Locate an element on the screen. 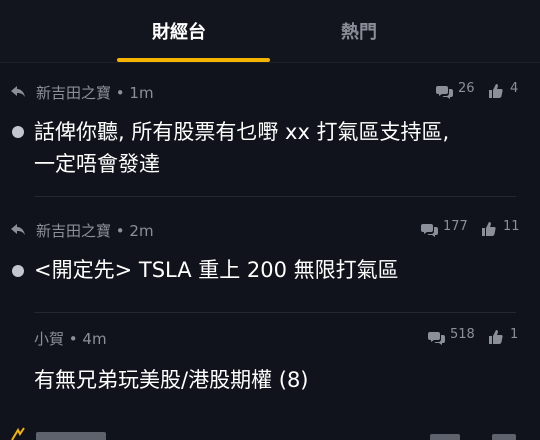  like-count: 11 is located at coordinates (511, 226).